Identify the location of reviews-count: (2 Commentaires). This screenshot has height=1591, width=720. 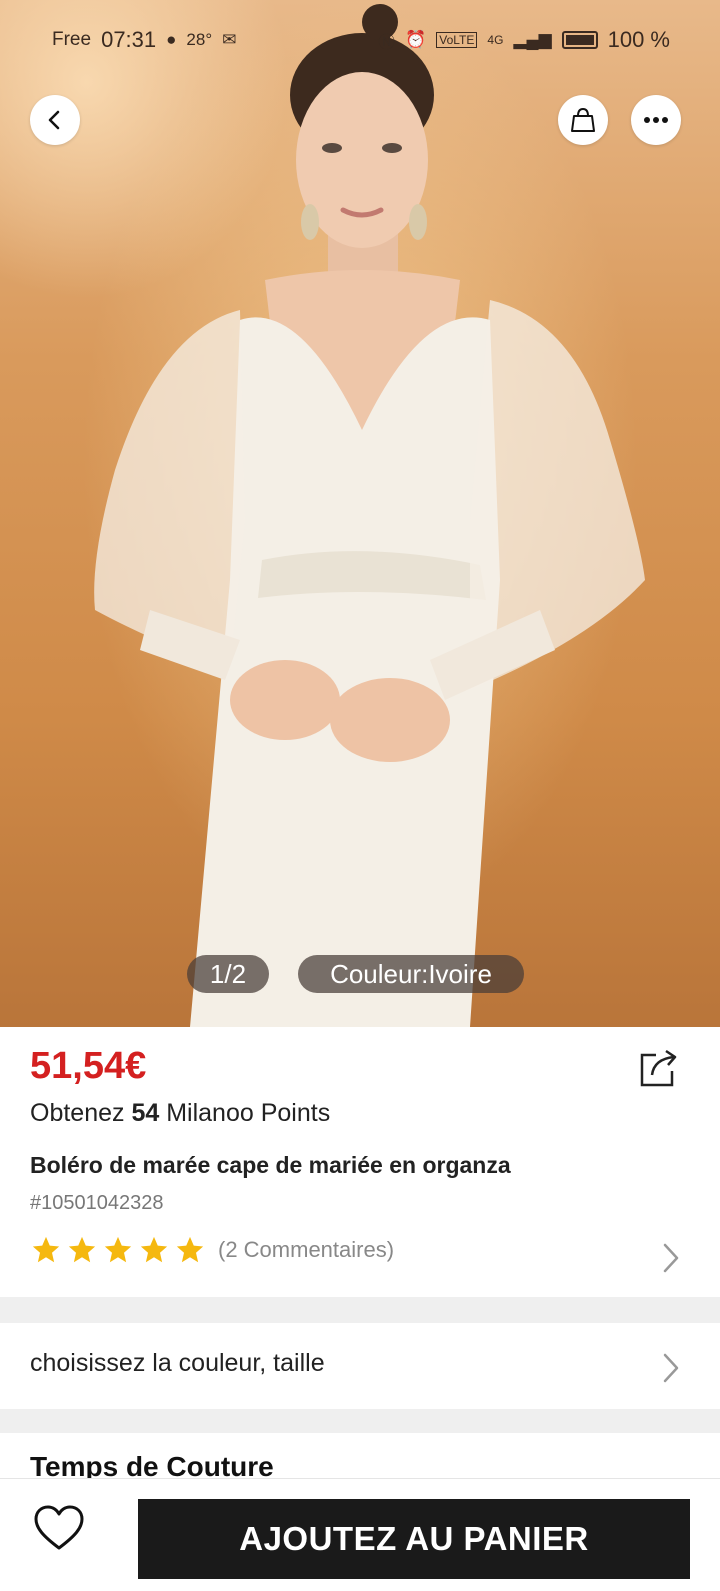
(306, 1249).